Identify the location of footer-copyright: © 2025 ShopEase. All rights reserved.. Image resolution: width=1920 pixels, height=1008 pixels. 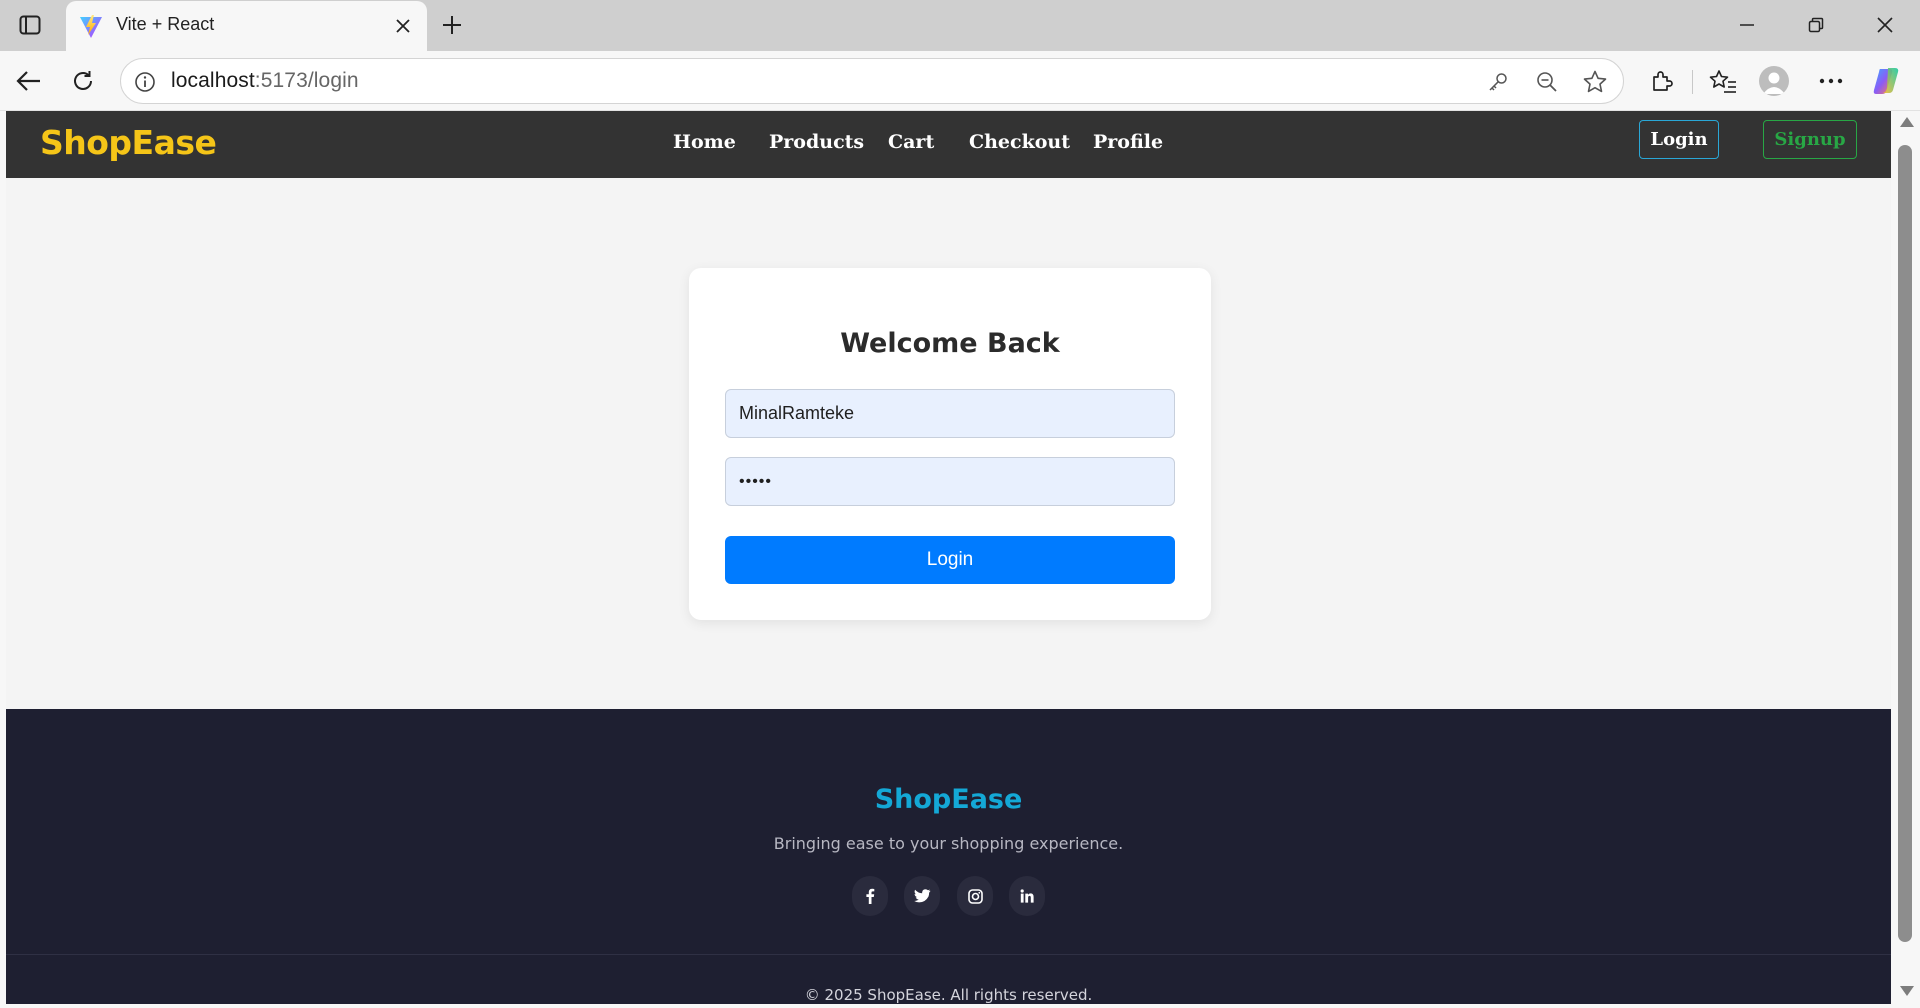
(948, 995).